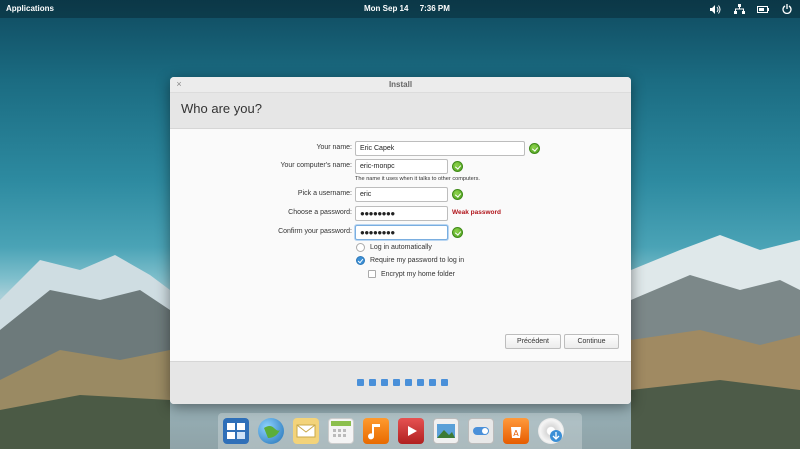 The width and height of the screenshot is (800, 449). What do you see at coordinates (271, 431) in the screenshot?
I see `web-browser-icon` at bounding box center [271, 431].